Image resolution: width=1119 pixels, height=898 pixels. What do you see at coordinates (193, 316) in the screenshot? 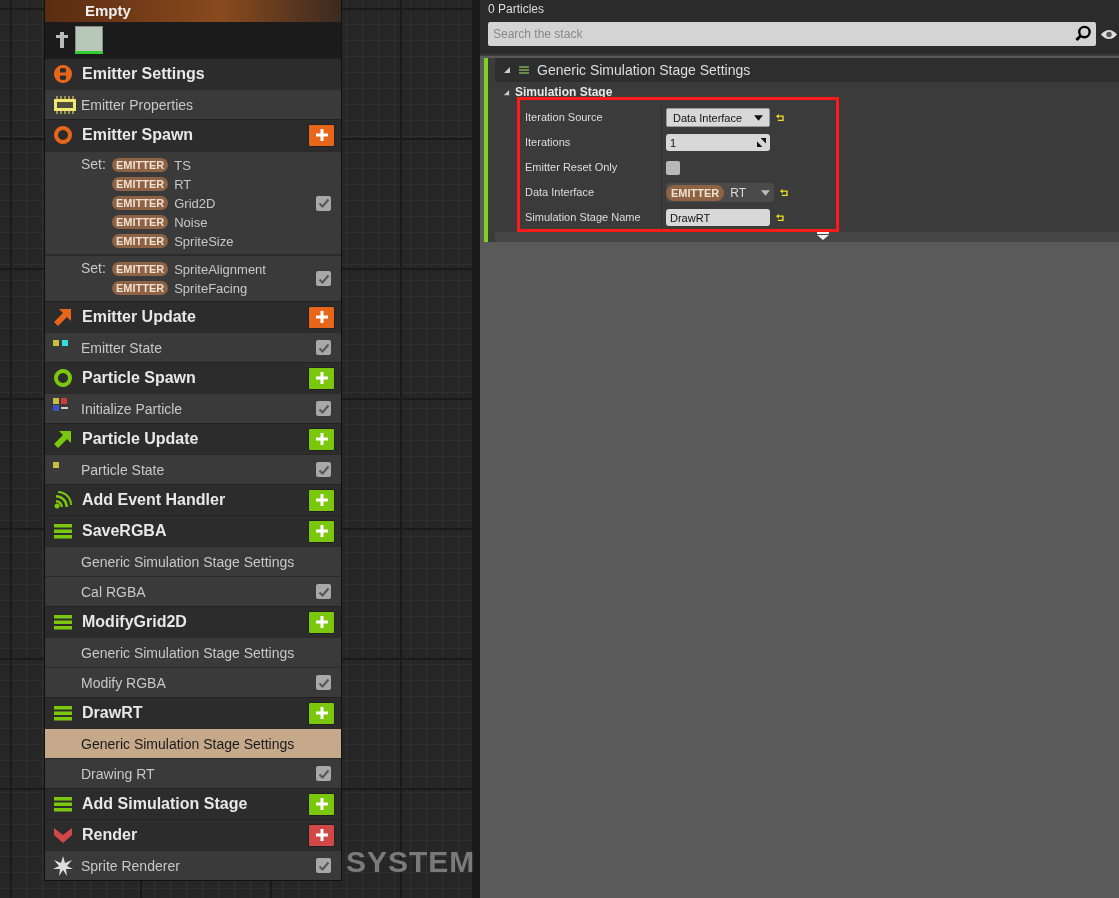
I see `stage-header: Emitter Update` at bounding box center [193, 316].